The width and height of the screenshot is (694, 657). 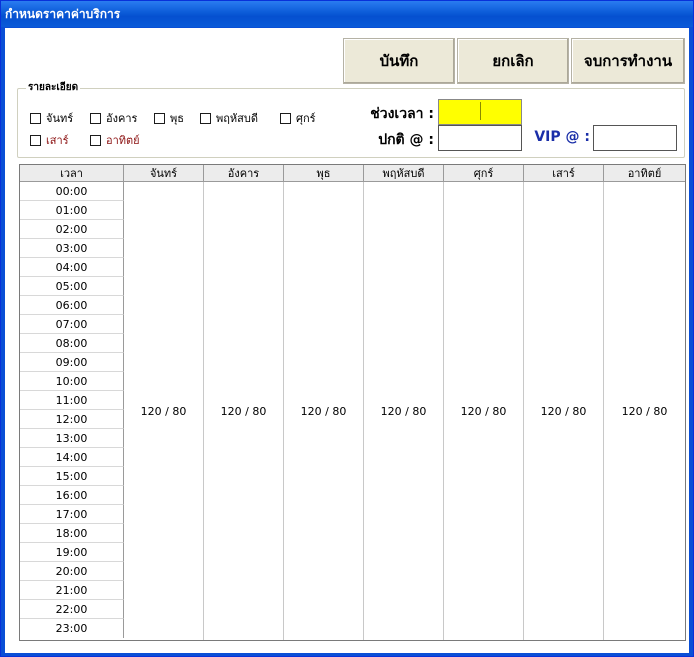 What do you see at coordinates (564, 173) in the screenshot?
I see `grid-header-day: เสาร์` at bounding box center [564, 173].